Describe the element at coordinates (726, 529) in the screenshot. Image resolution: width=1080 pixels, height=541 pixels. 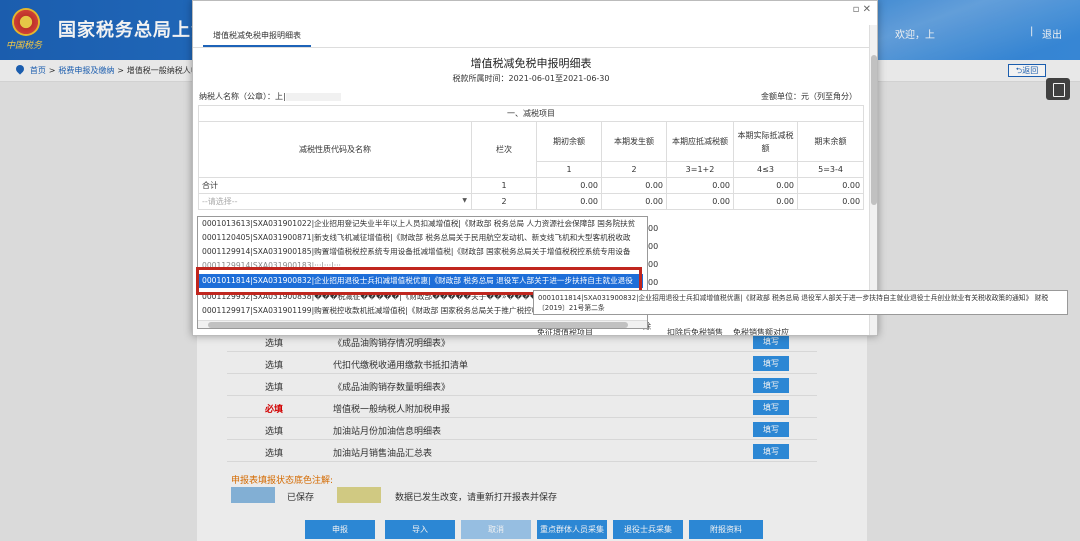
I see `attachments-button: 附报资料` at that location.